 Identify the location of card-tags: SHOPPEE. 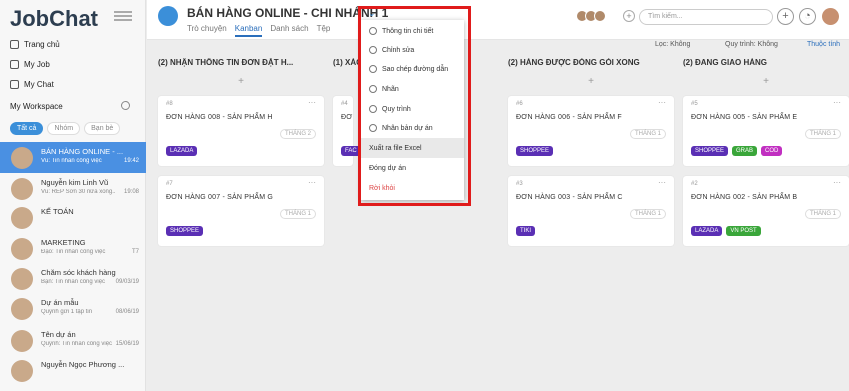
(185, 231).